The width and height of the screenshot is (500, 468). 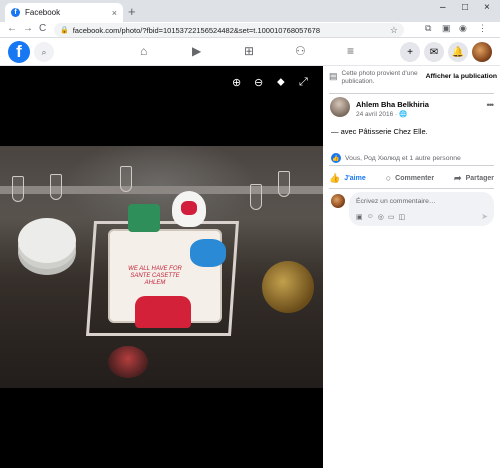 What do you see at coordinates (44, 52) in the screenshot?
I see `search-icon: ⌕` at bounding box center [44, 52].